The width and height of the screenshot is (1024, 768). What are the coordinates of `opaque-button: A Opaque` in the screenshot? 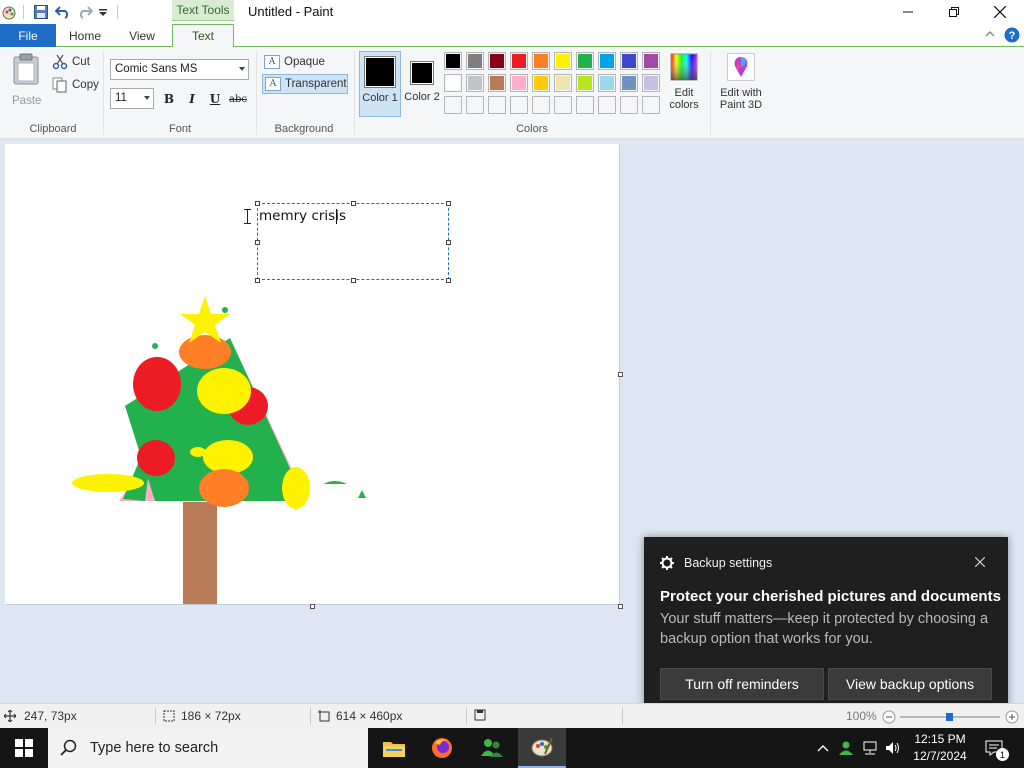 It's located at (305, 62).